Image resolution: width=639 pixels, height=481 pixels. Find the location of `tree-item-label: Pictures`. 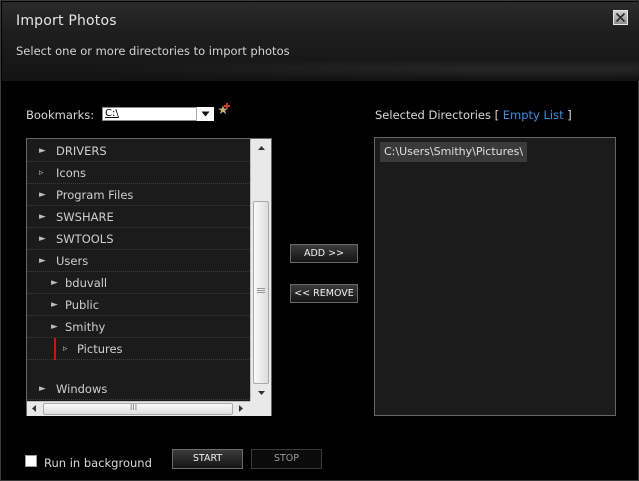

tree-item-label: Pictures is located at coordinates (100, 349).